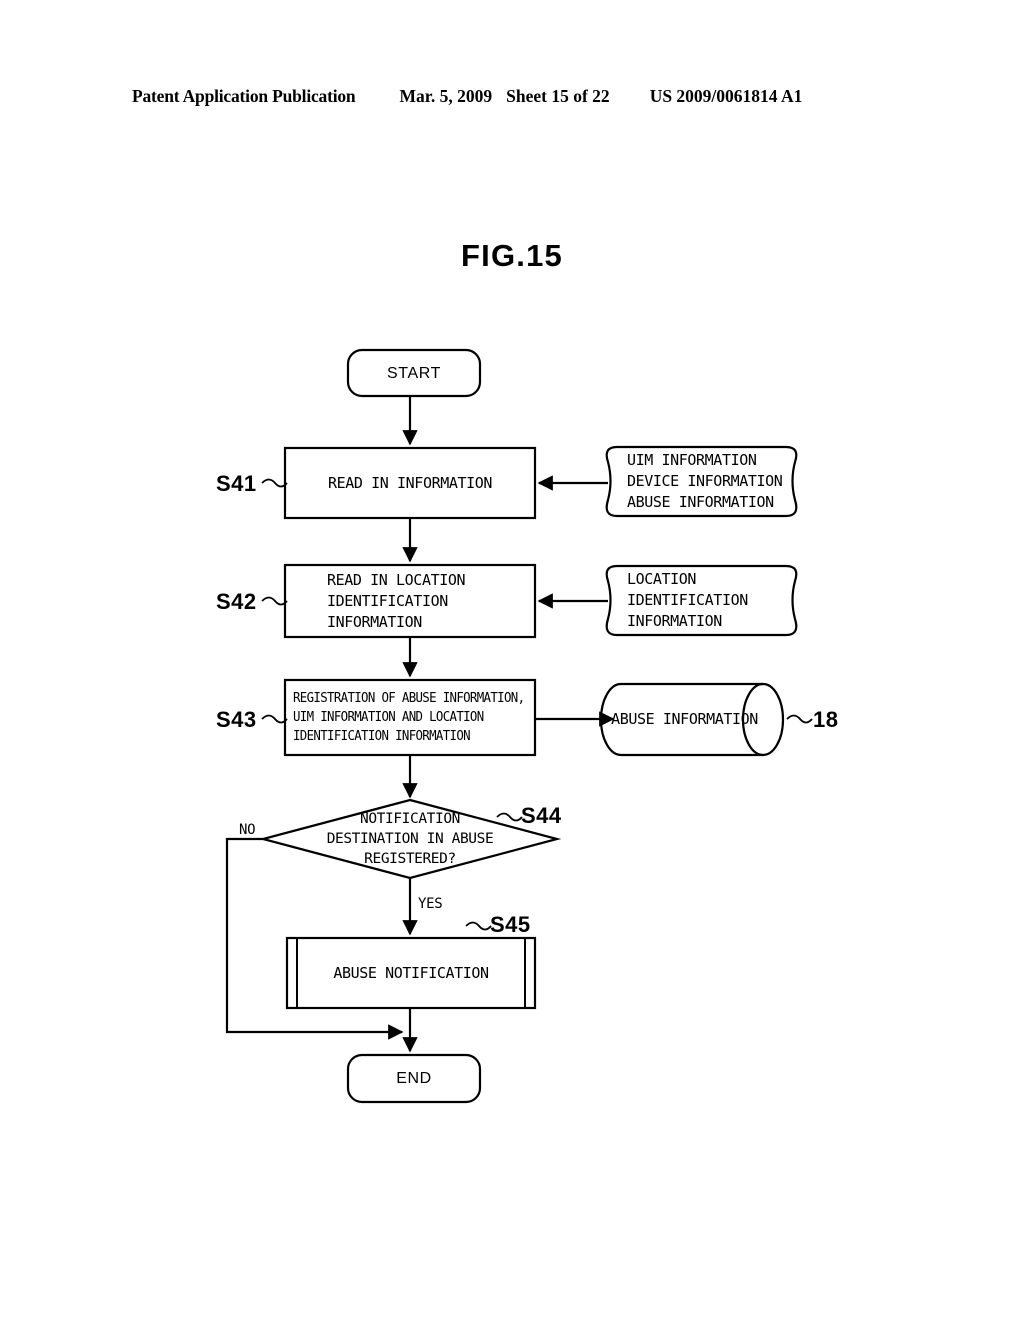 Image resolution: width=1024 pixels, height=1320 pixels. What do you see at coordinates (411, 973) in the screenshot?
I see `s45-node-shape` at bounding box center [411, 973].